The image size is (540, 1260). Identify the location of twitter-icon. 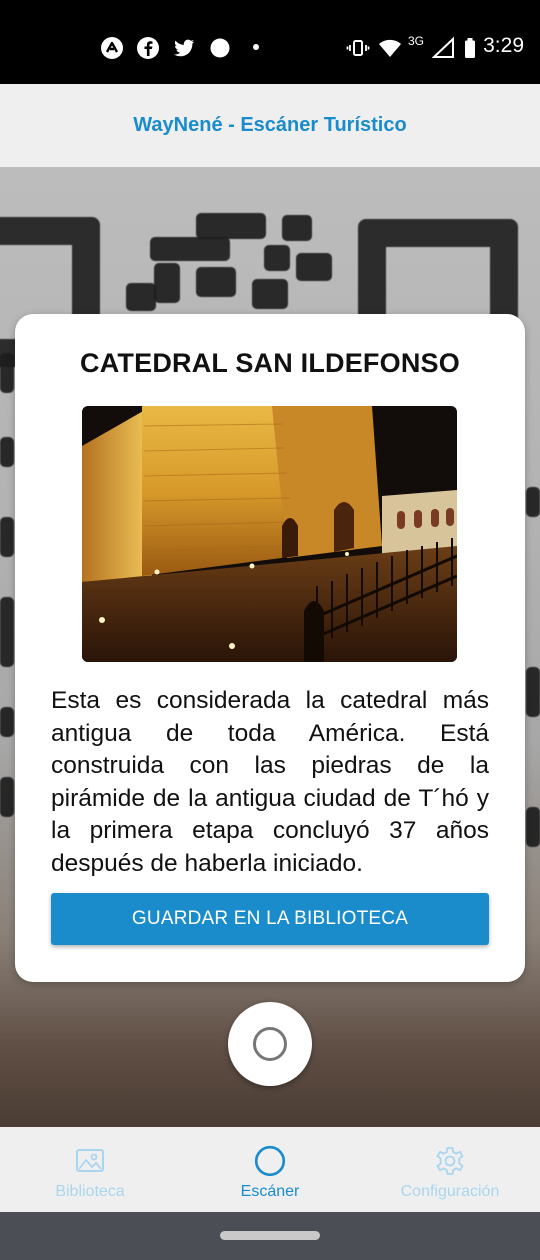
(184, 48).